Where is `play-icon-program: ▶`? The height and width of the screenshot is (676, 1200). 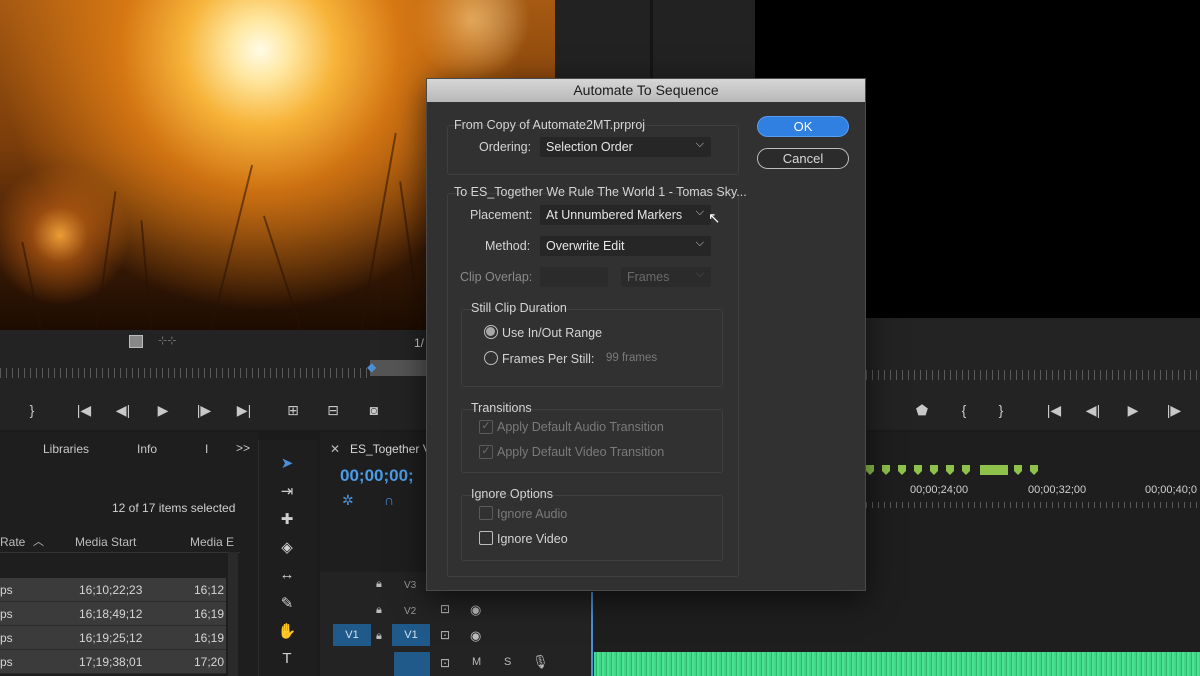 play-icon-program: ▶ is located at coordinates (1133, 410).